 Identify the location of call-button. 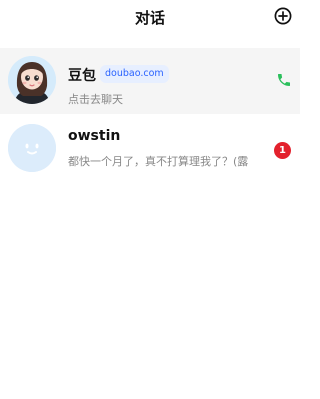
(284, 80).